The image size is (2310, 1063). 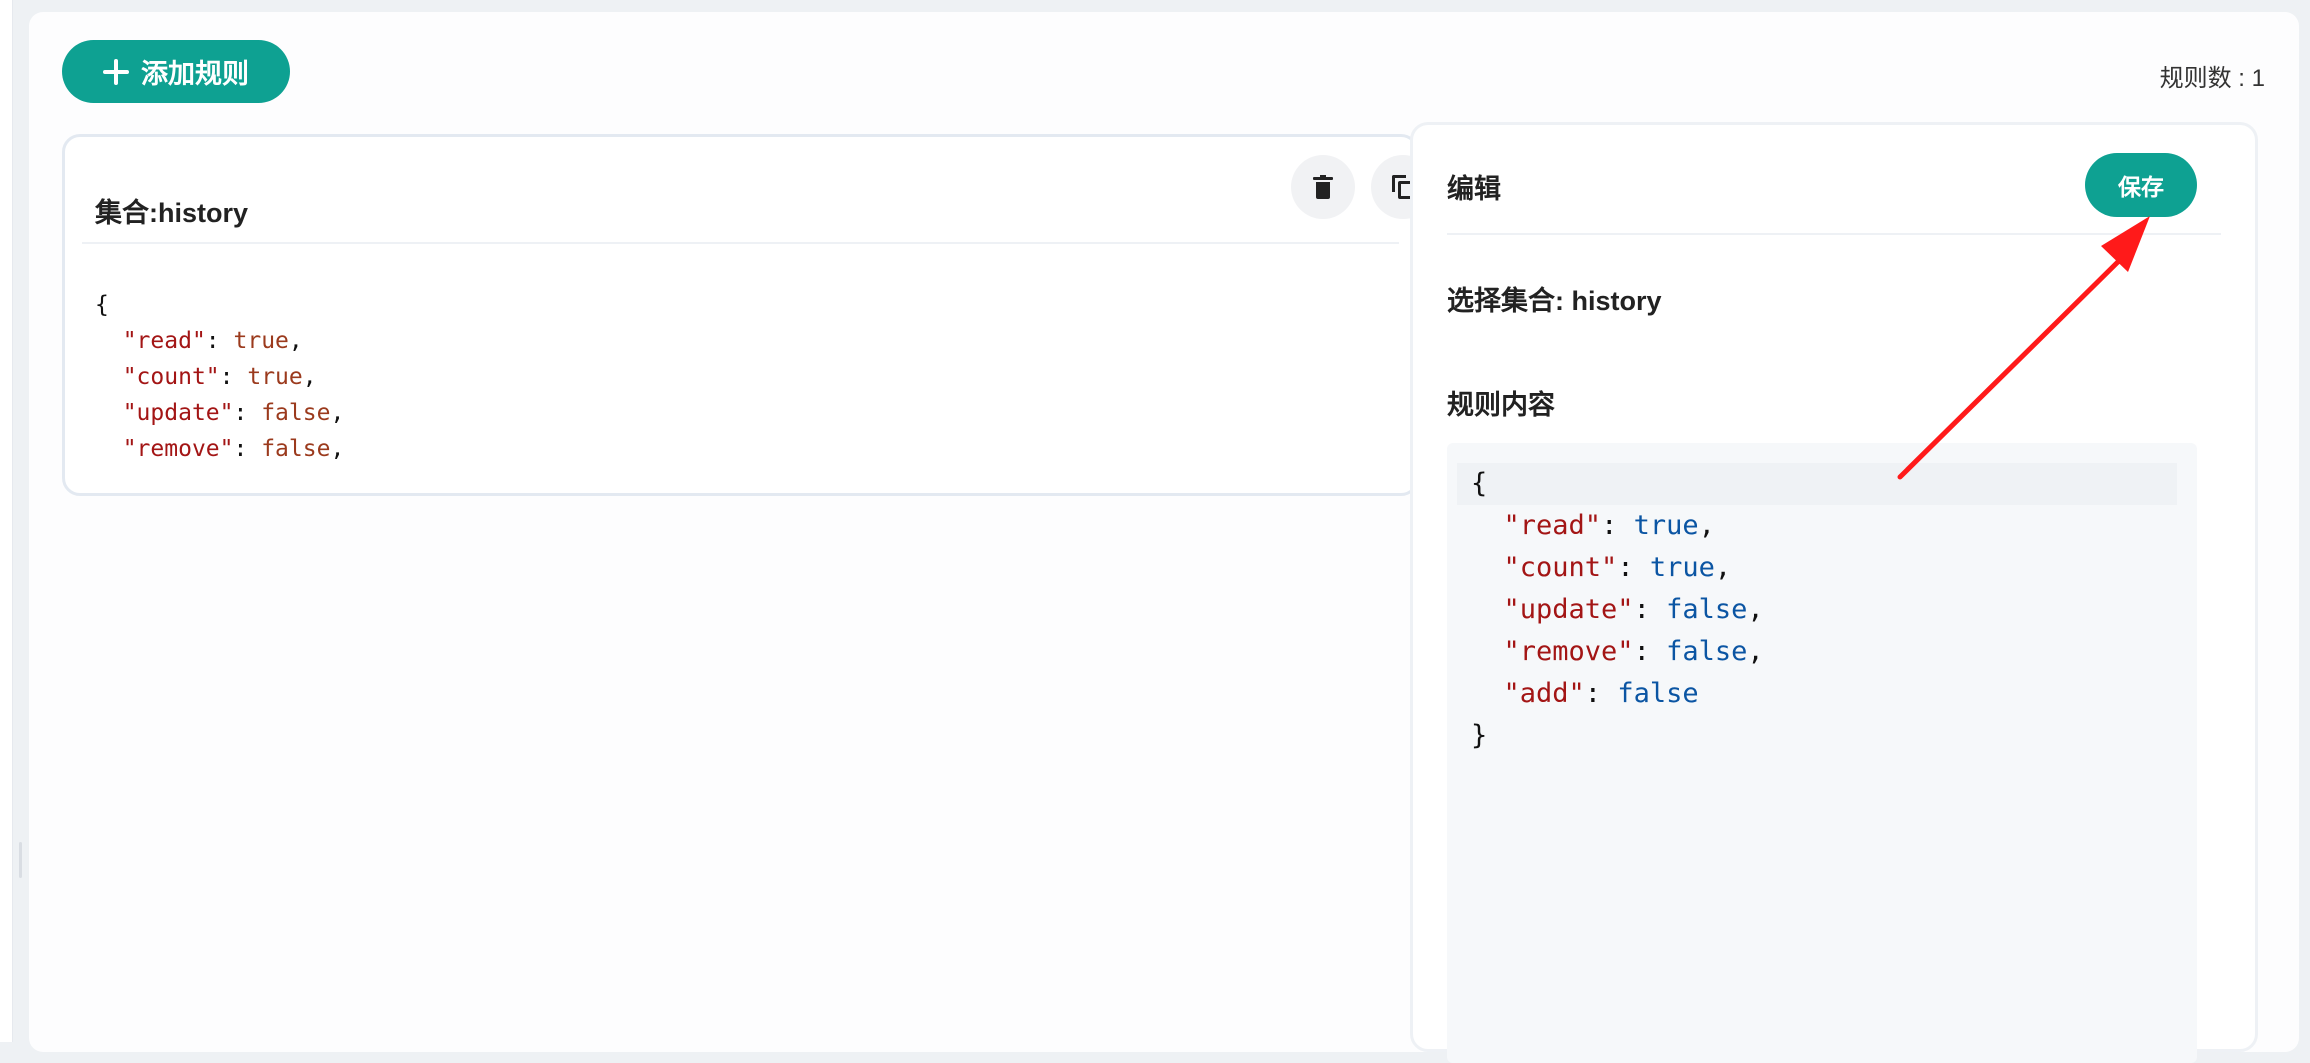 What do you see at coordinates (20, 860) in the screenshot?
I see `resize-handle` at bounding box center [20, 860].